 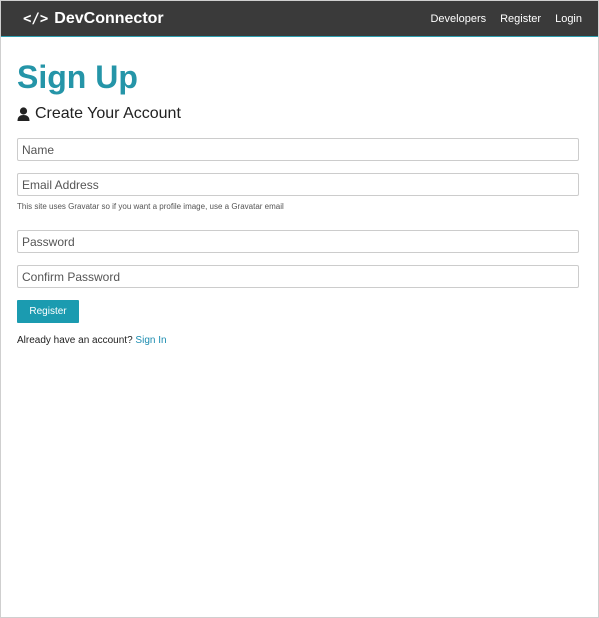 I want to click on name-input, so click(x=298, y=149).